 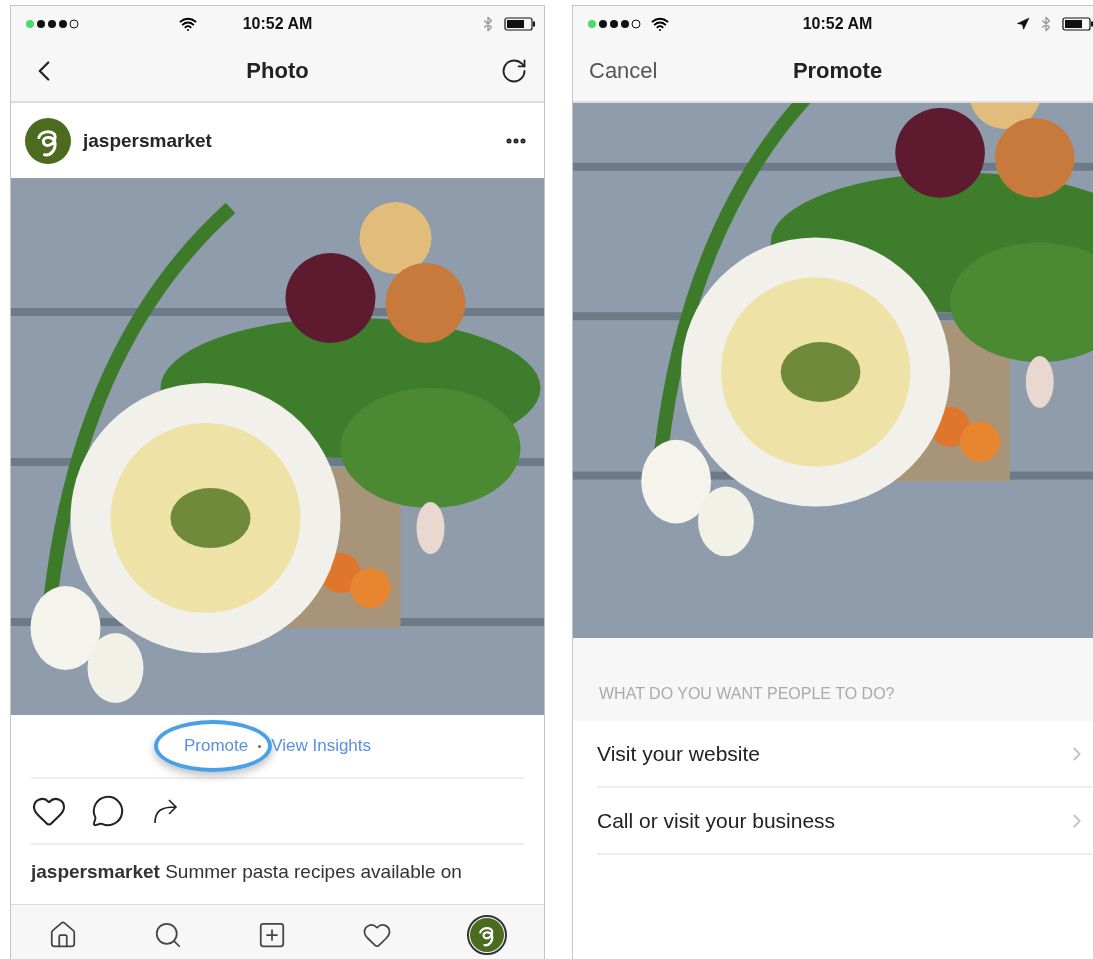 I want to click on cancel-button: Cancel, so click(x=623, y=71).